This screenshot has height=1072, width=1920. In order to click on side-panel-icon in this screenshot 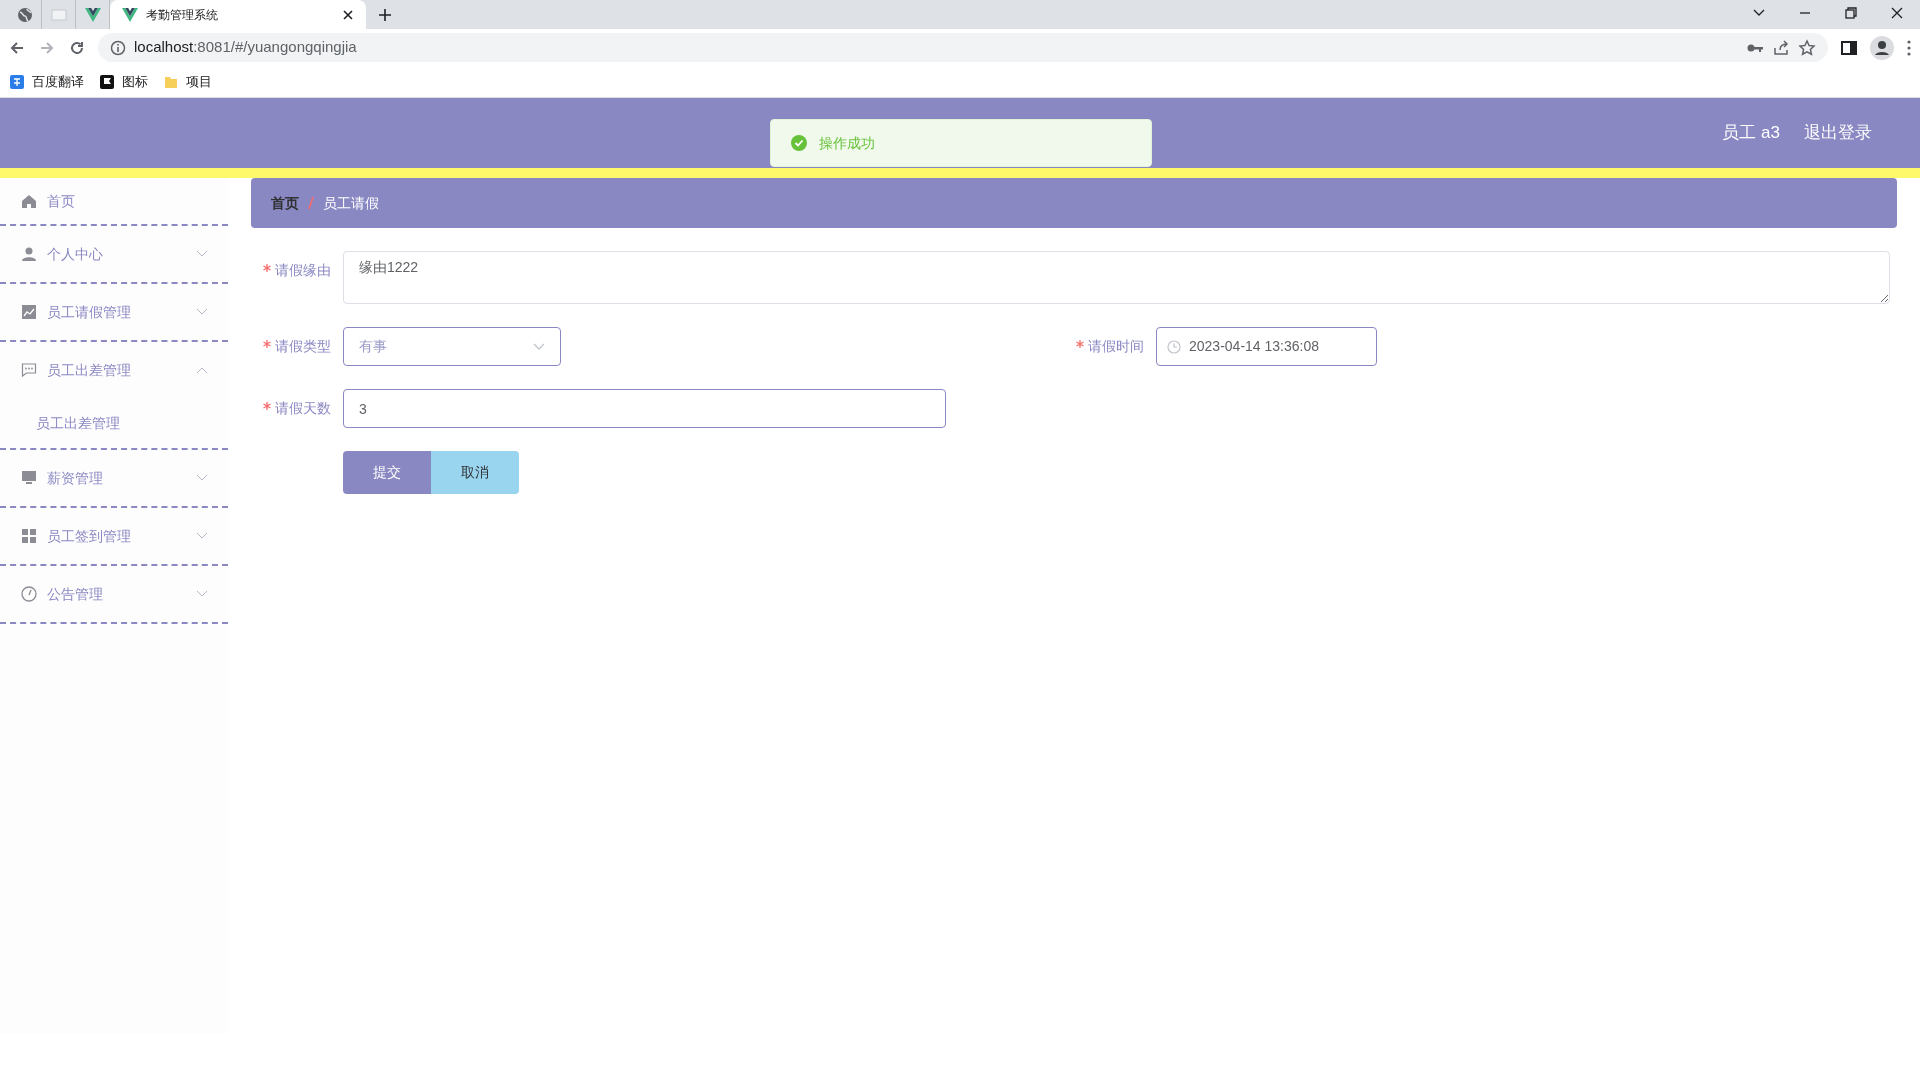, I will do `click(1849, 47)`.